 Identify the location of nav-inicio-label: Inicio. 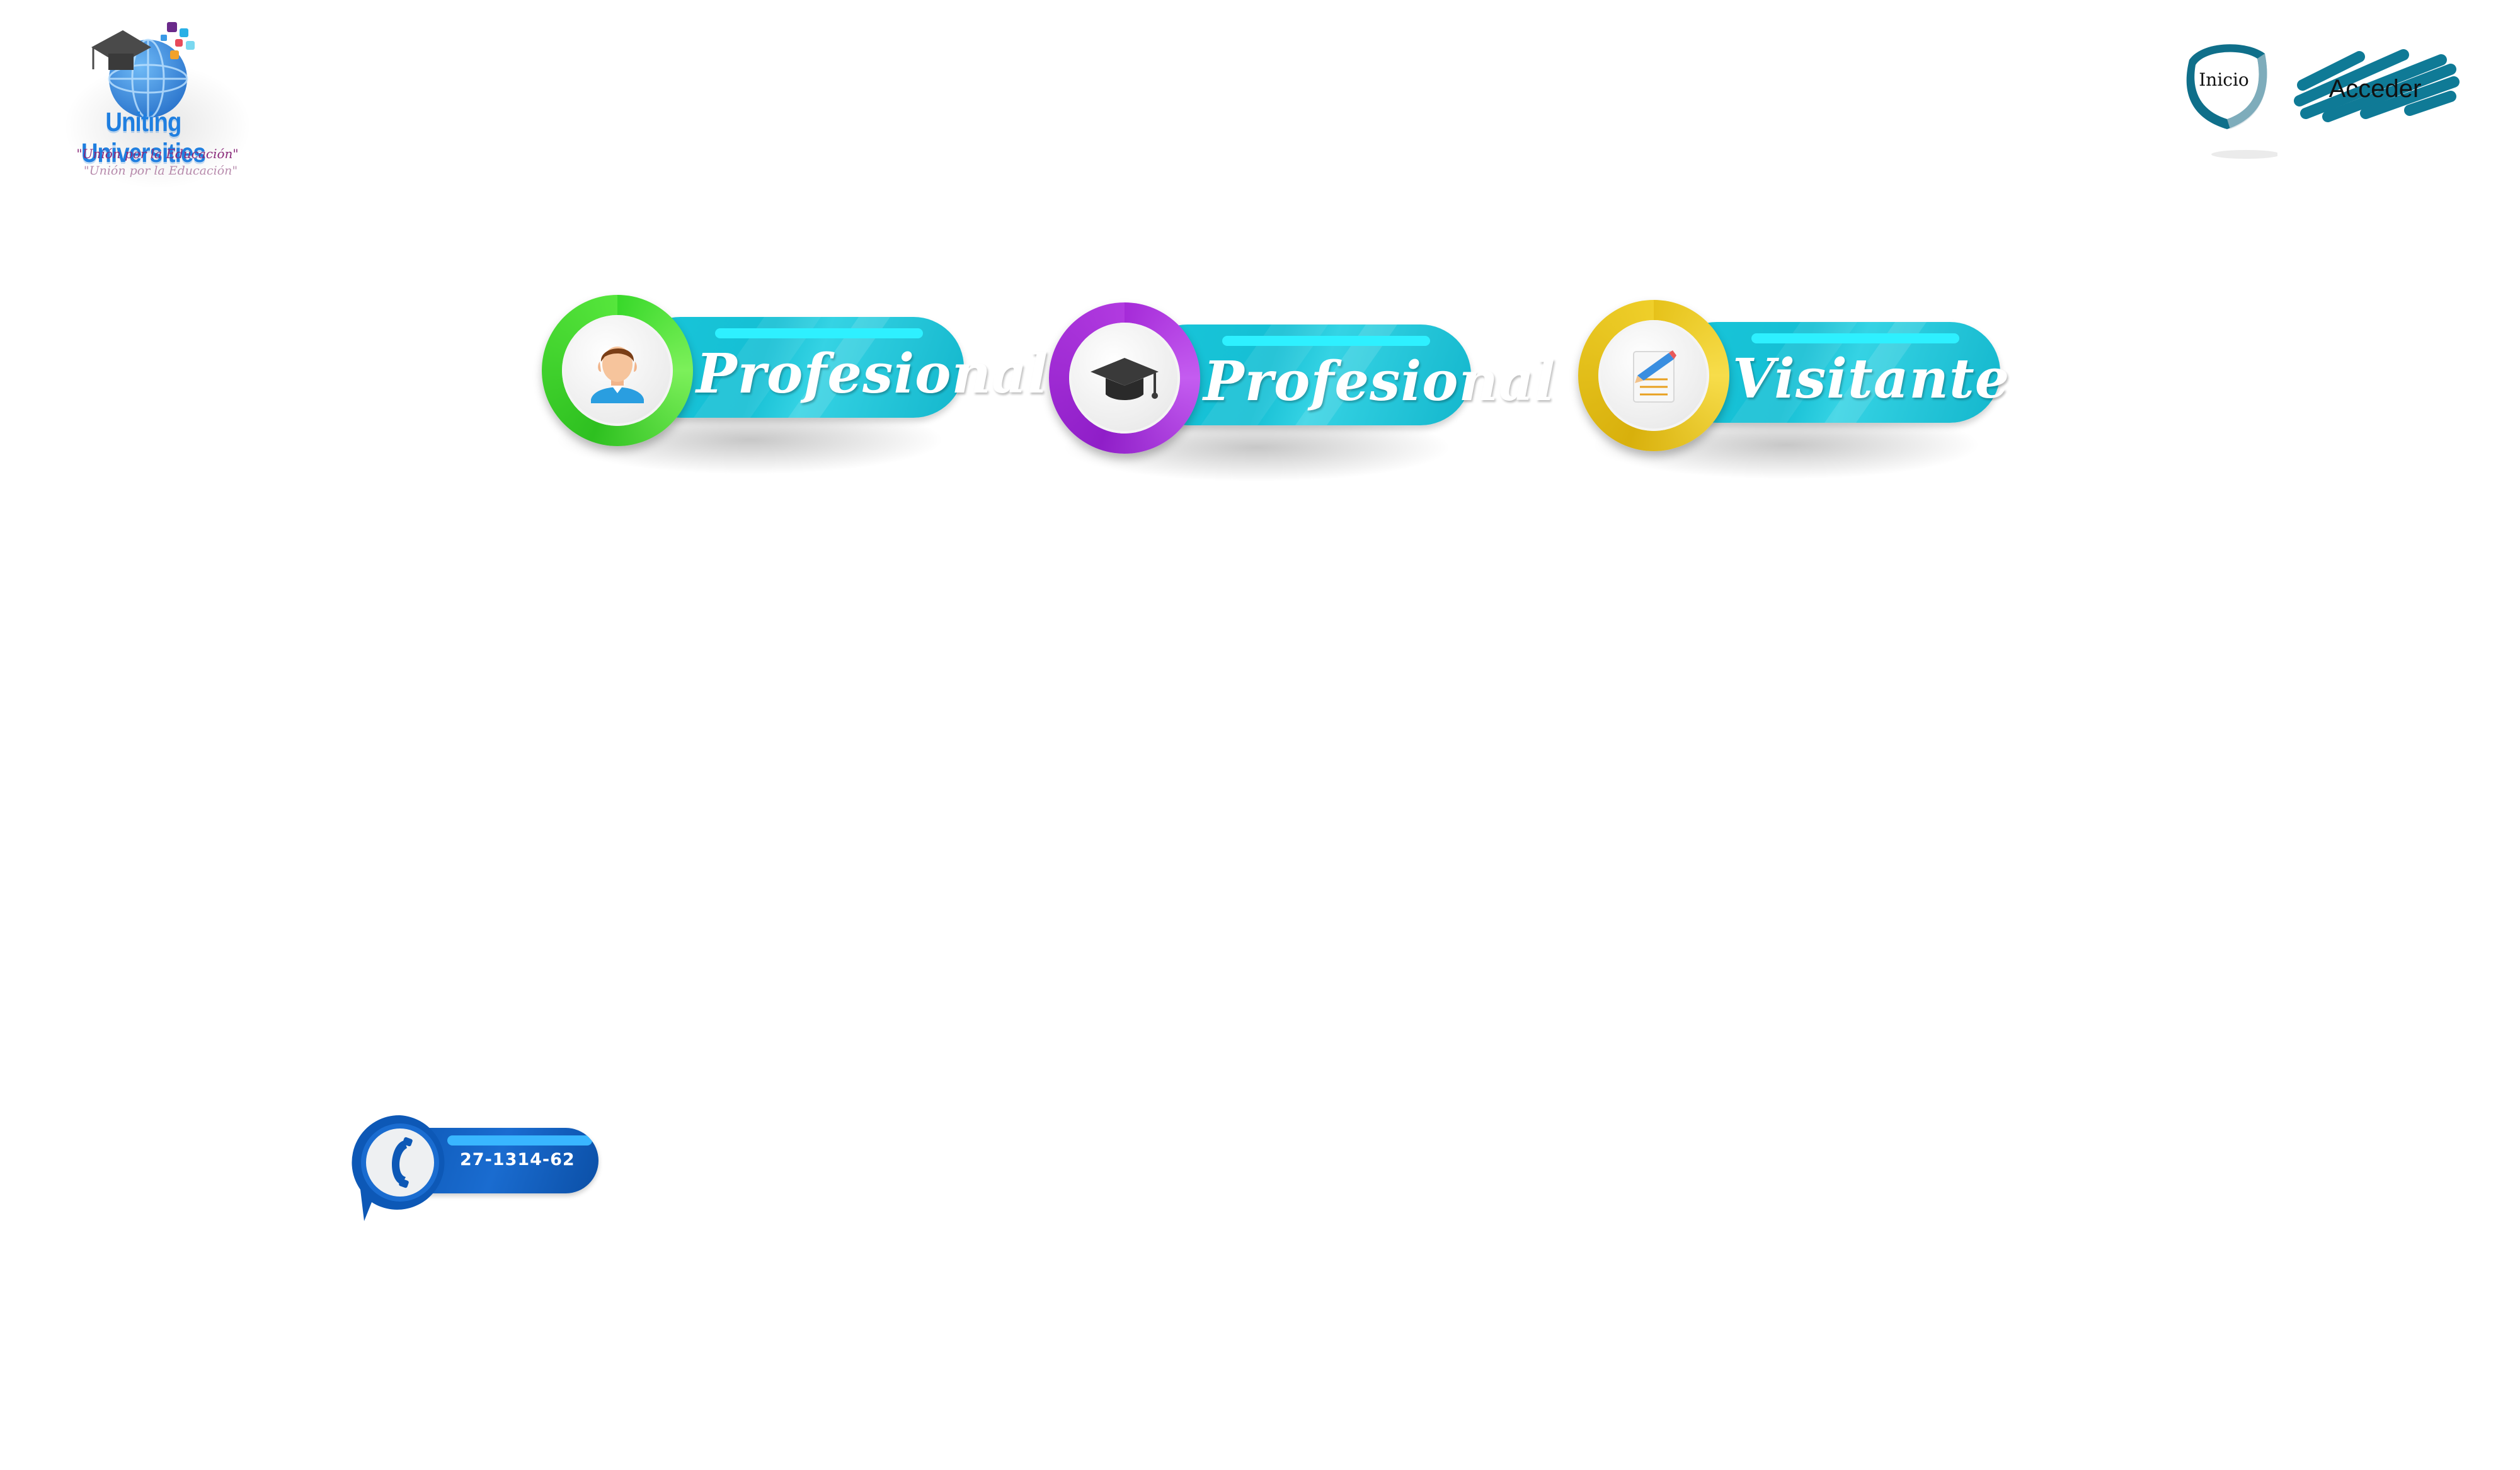
(2224, 79).